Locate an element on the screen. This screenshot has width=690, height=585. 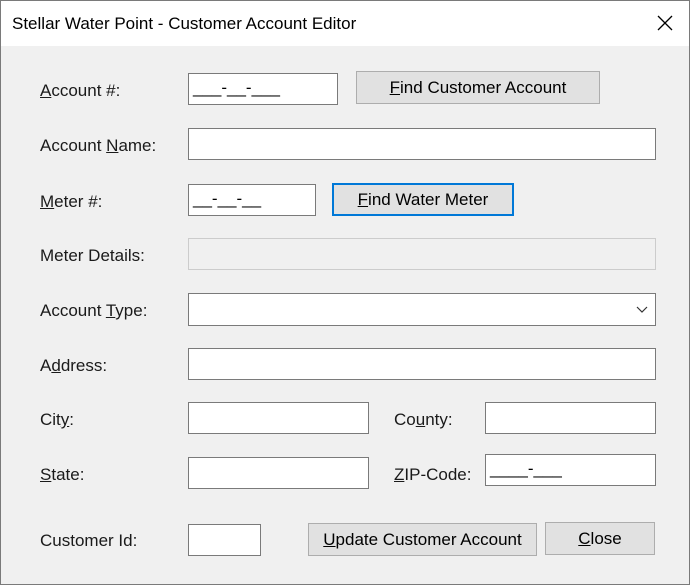
address-label: Address: is located at coordinates (74, 365).